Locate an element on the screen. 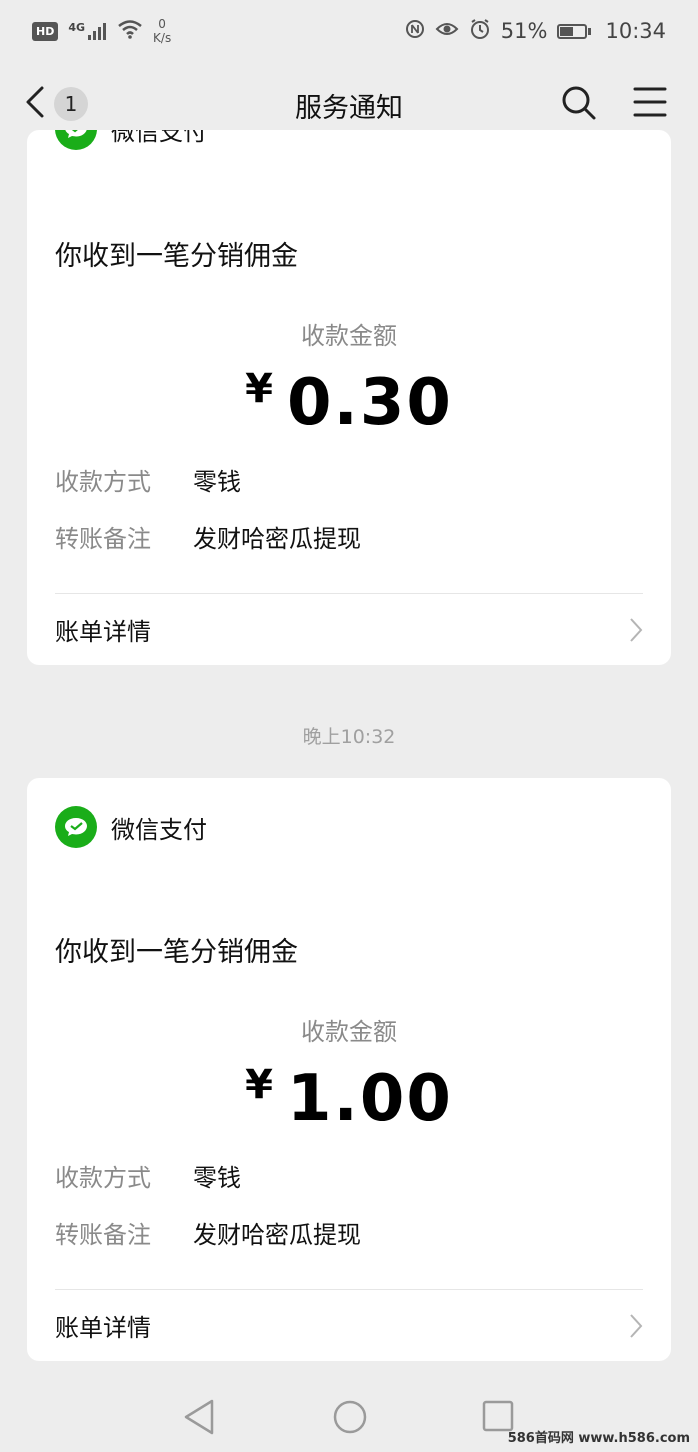 This screenshot has width=698, height=1452. battery-percent: 51% is located at coordinates (524, 31).